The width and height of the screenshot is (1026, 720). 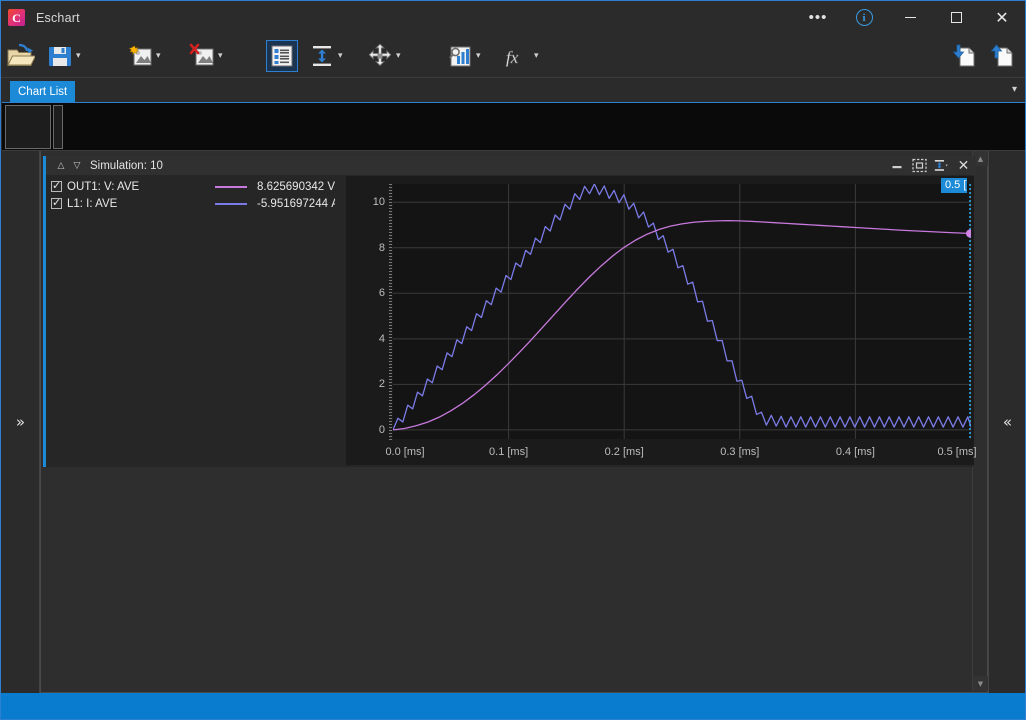 I want to click on minimize-icon, so click(x=910, y=17).